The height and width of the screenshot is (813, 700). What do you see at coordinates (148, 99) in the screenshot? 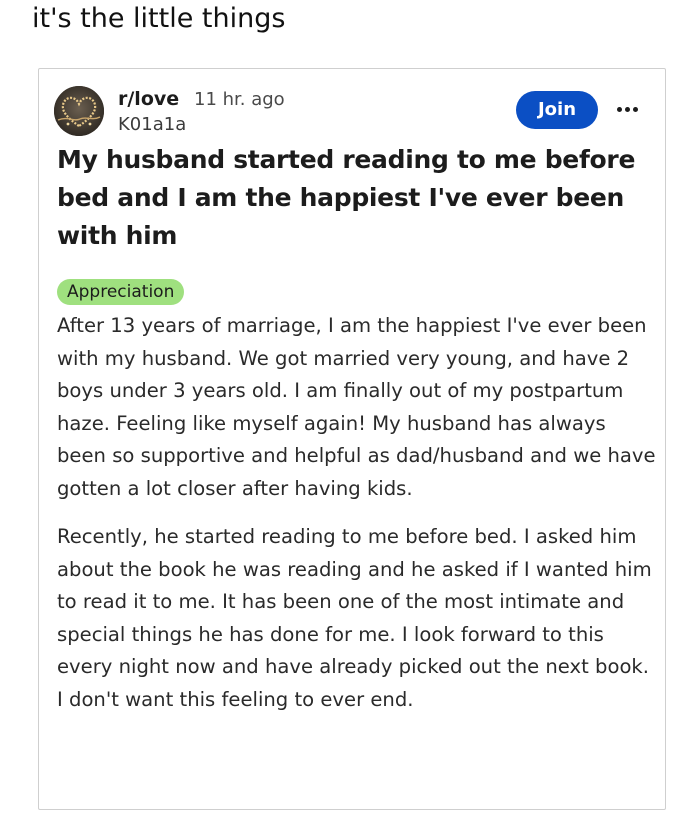
I see `subreddit-name: r/love` at bounding box center [148, 99].